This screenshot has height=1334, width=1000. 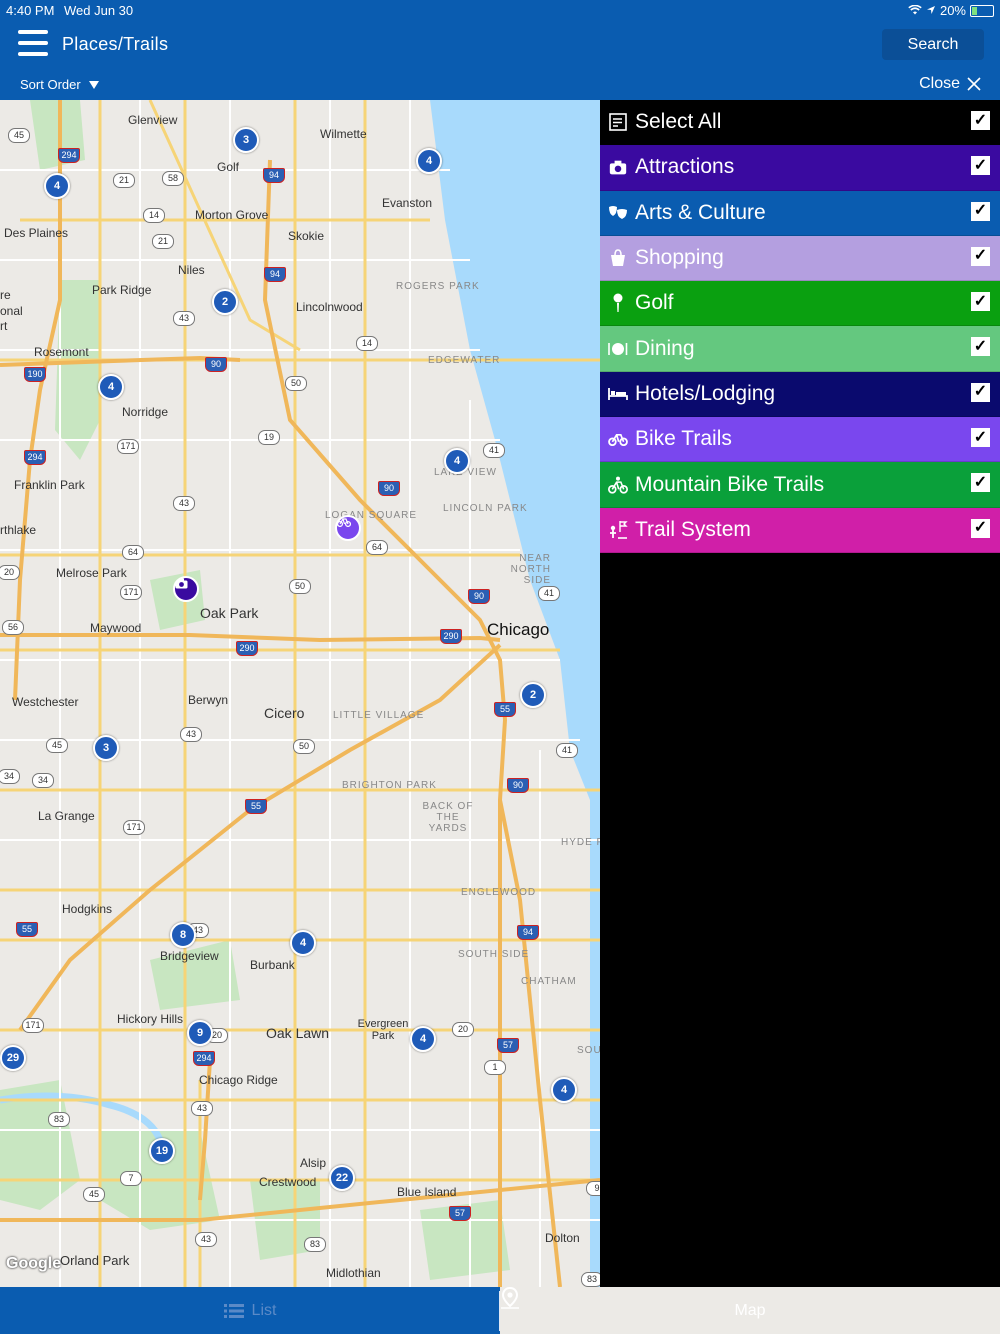 I want to click on place-label: onal, so click(x=11, y=311).